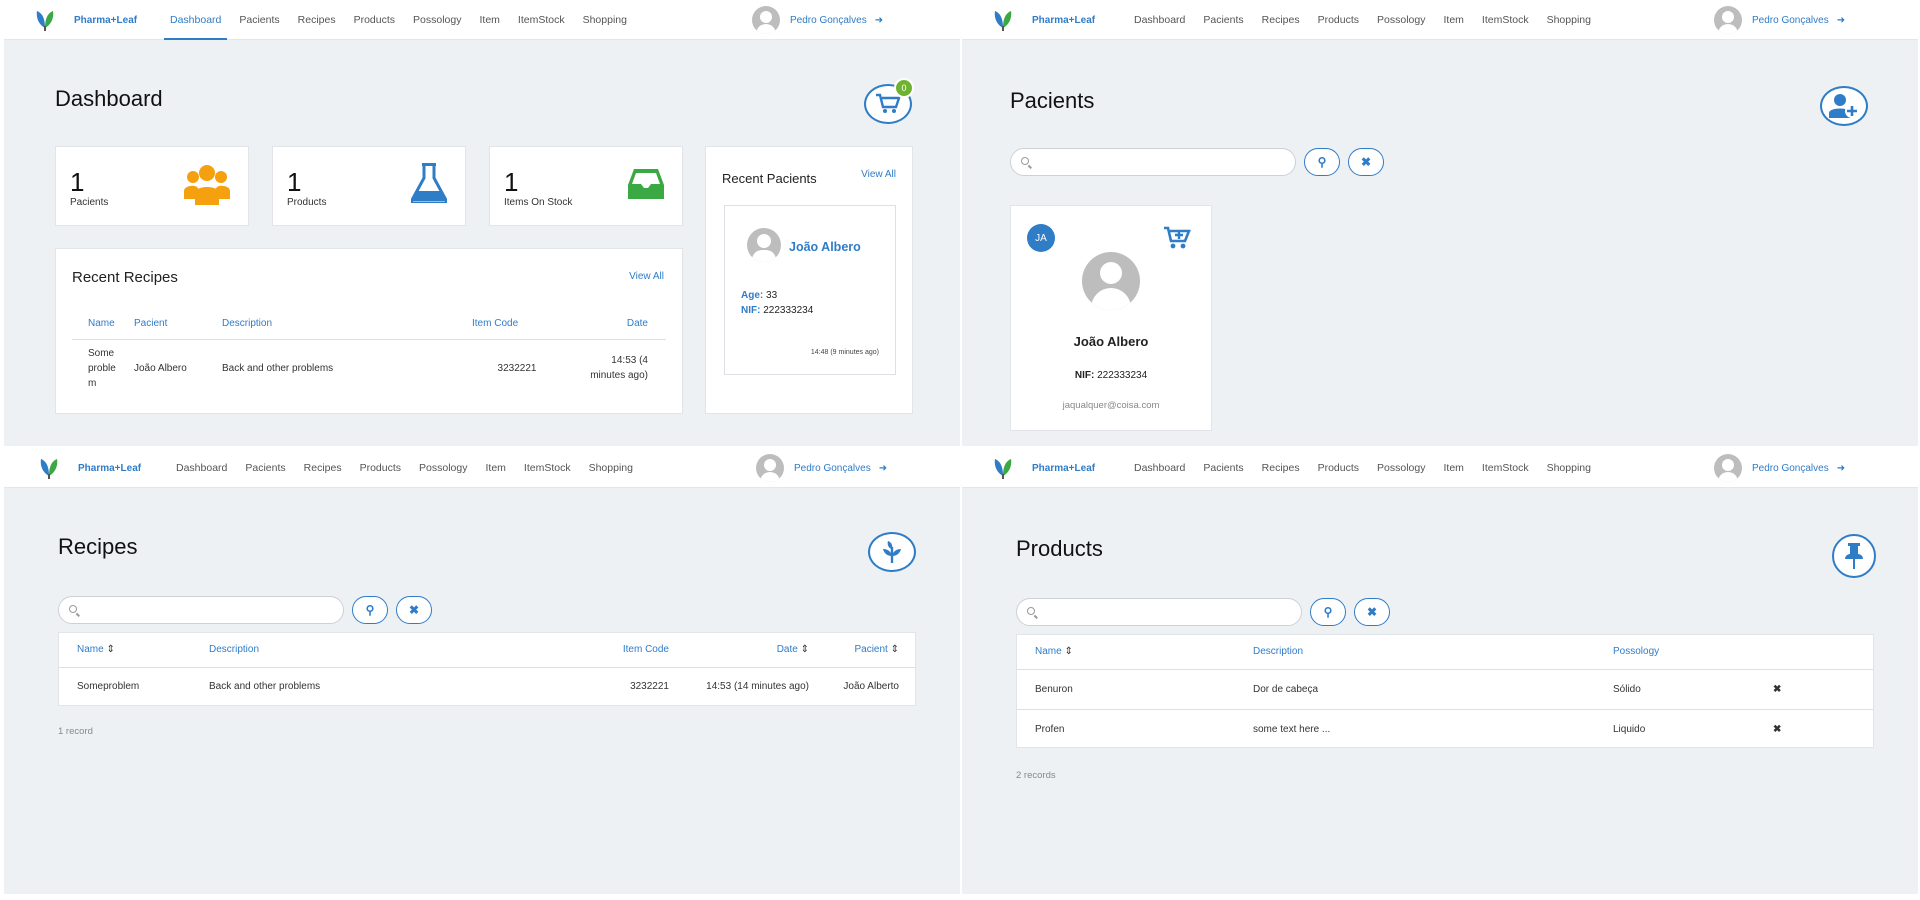  I want to click on add-pacient-button, so click(1844, 106).